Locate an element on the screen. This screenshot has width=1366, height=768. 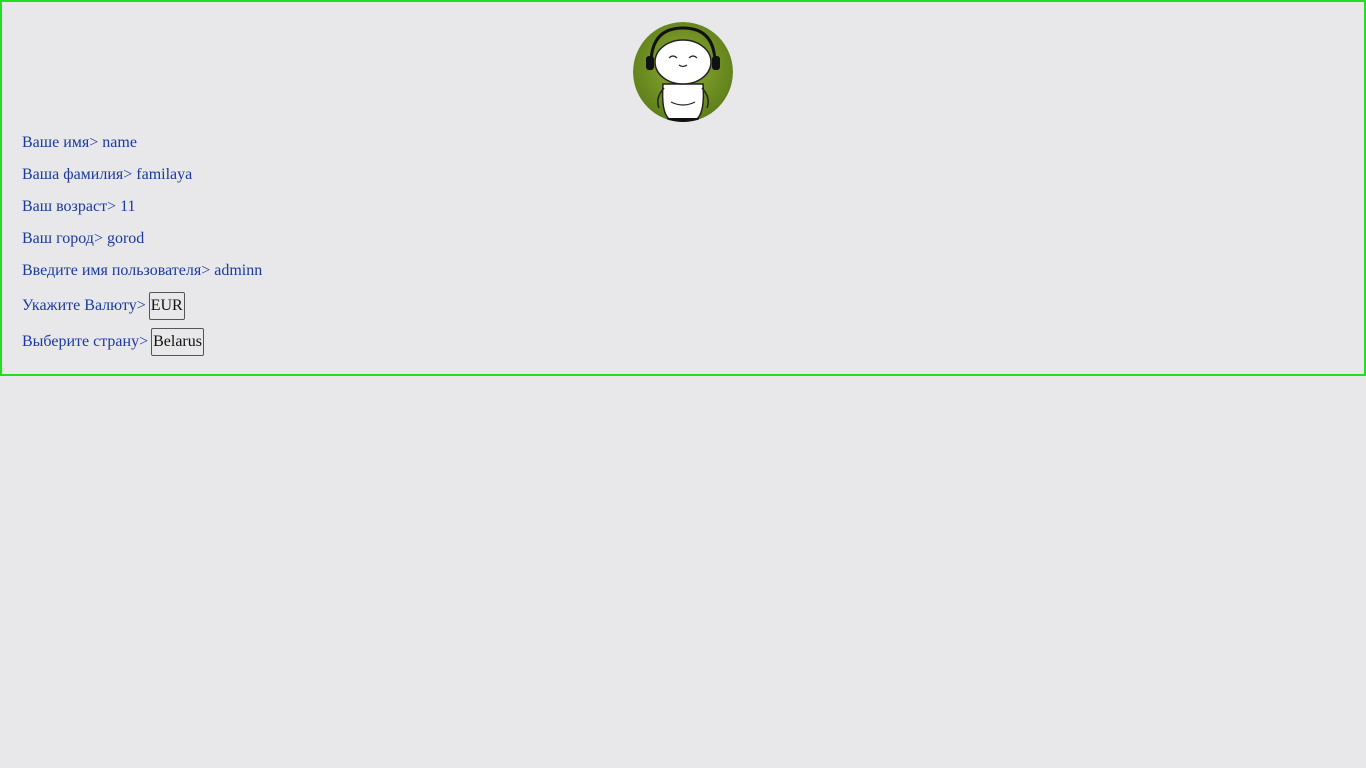
username-row: Введите имя пользователя> adminn is located at coordinates (142, 276).